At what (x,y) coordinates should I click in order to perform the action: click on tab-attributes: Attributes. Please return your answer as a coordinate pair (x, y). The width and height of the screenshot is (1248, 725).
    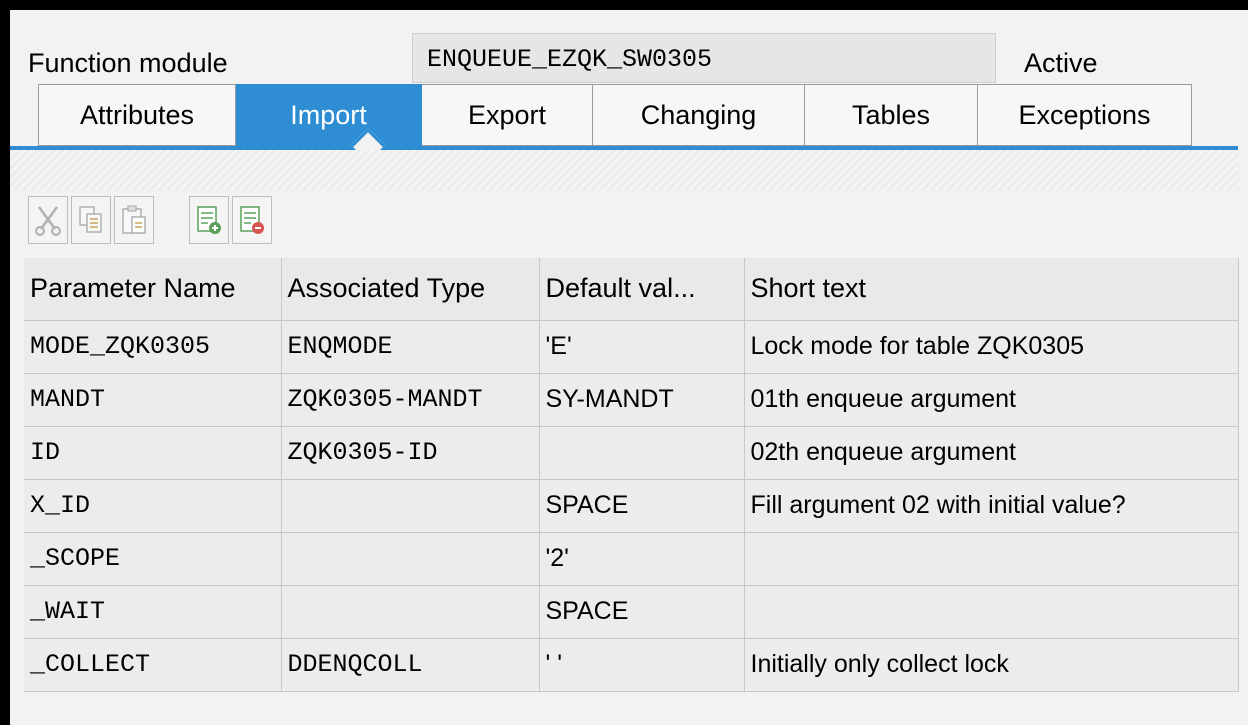
    Looking at the image, I should click on (137, 115).